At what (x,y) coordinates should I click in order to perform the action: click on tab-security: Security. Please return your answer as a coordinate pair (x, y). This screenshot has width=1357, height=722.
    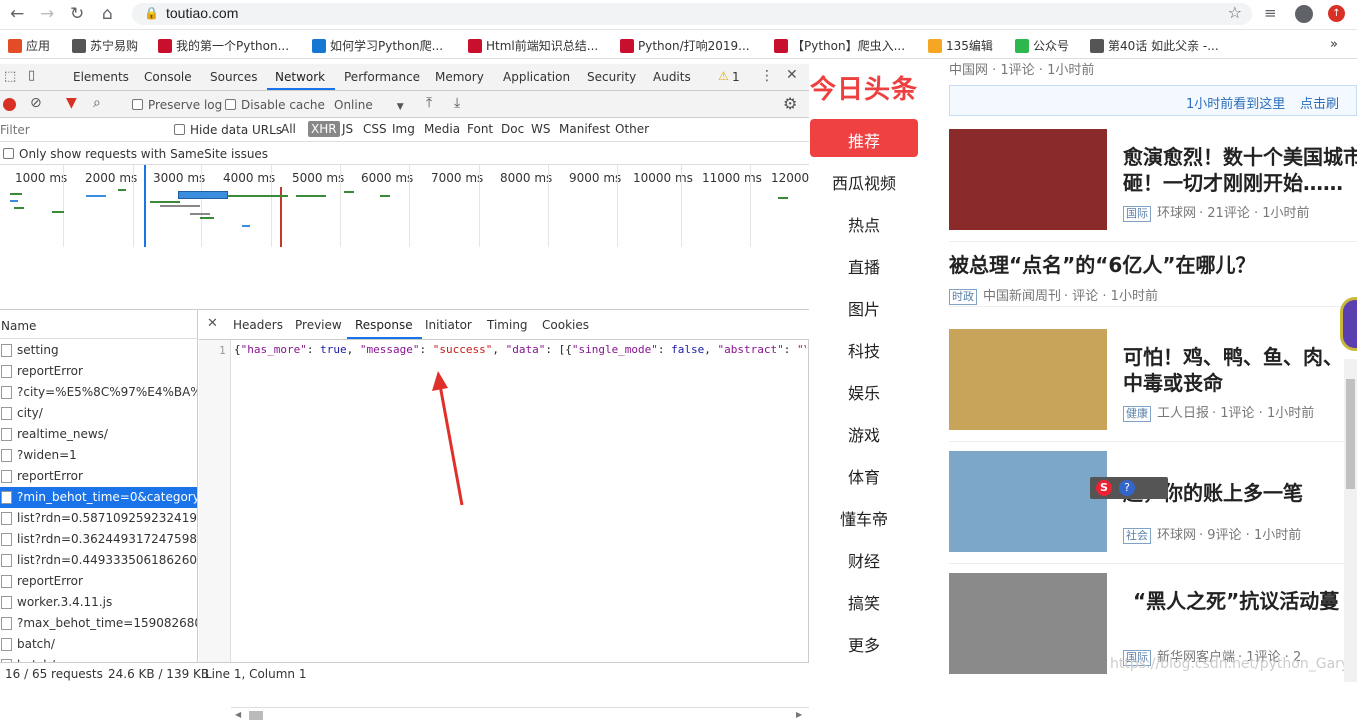
    Looking at the image, I should click on (611, 77).